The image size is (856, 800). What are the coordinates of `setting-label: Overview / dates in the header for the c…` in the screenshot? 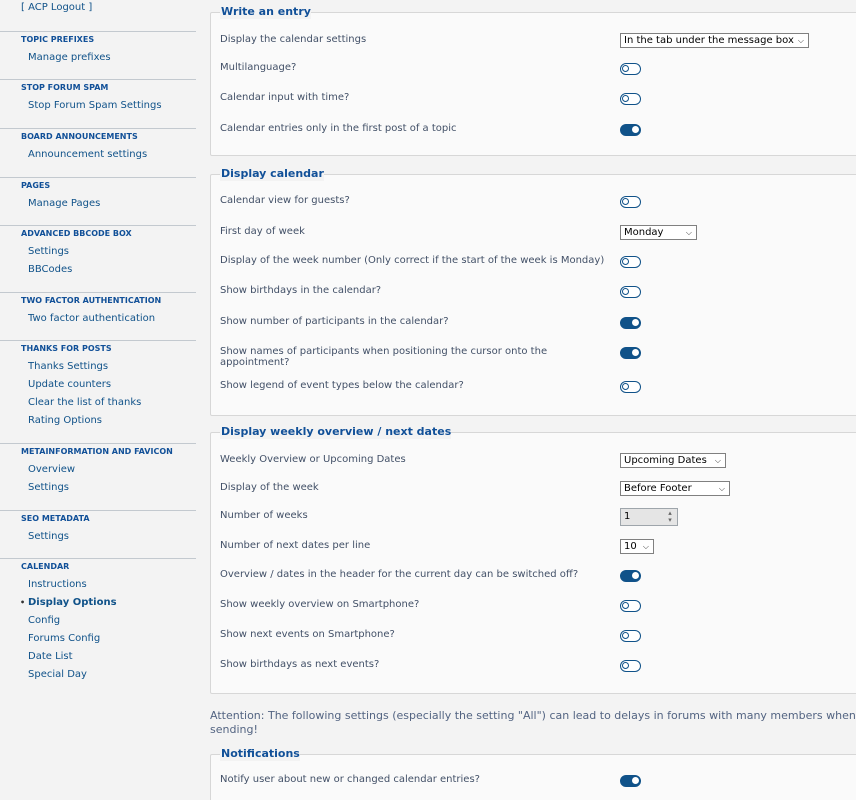 It's located at (399, 574).